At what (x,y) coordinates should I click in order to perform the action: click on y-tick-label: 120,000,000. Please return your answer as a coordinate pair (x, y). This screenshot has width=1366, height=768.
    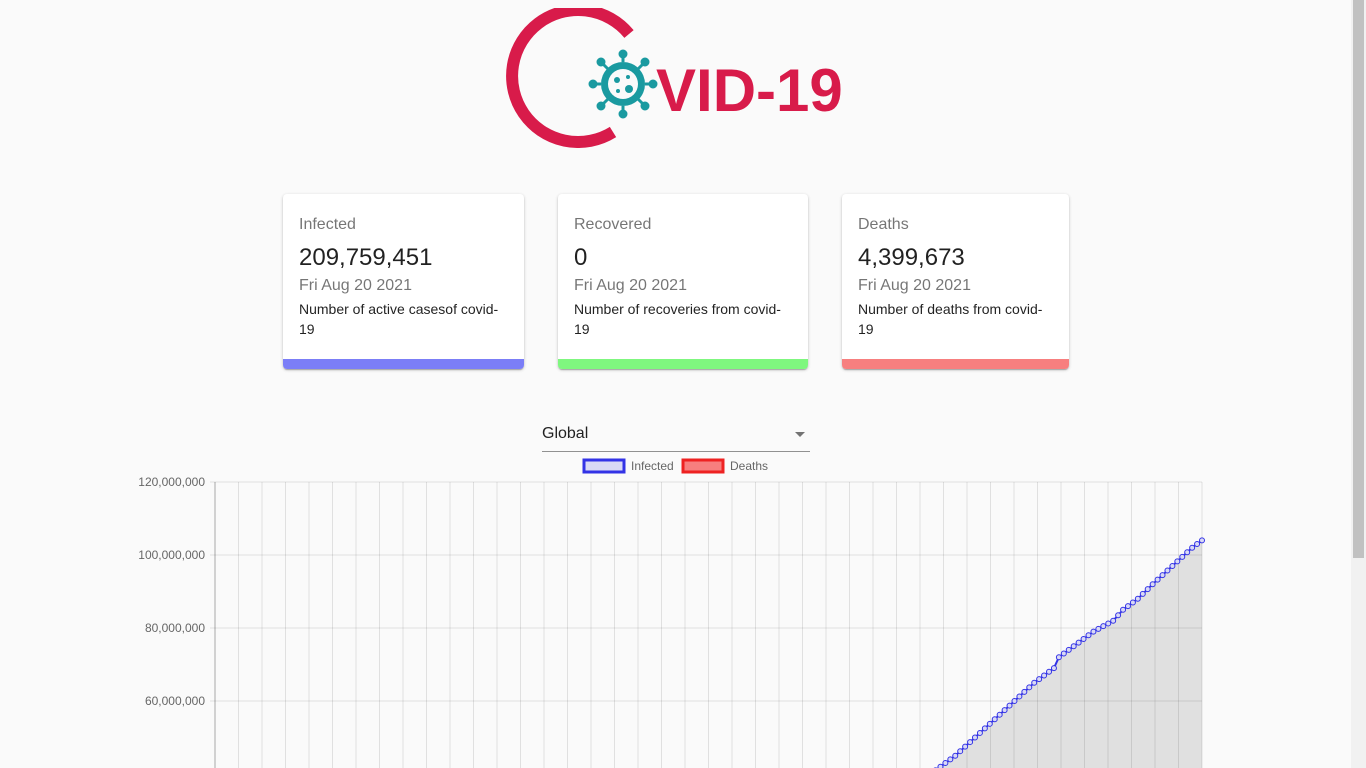
    Looking at the image, I should click on (171, 482).